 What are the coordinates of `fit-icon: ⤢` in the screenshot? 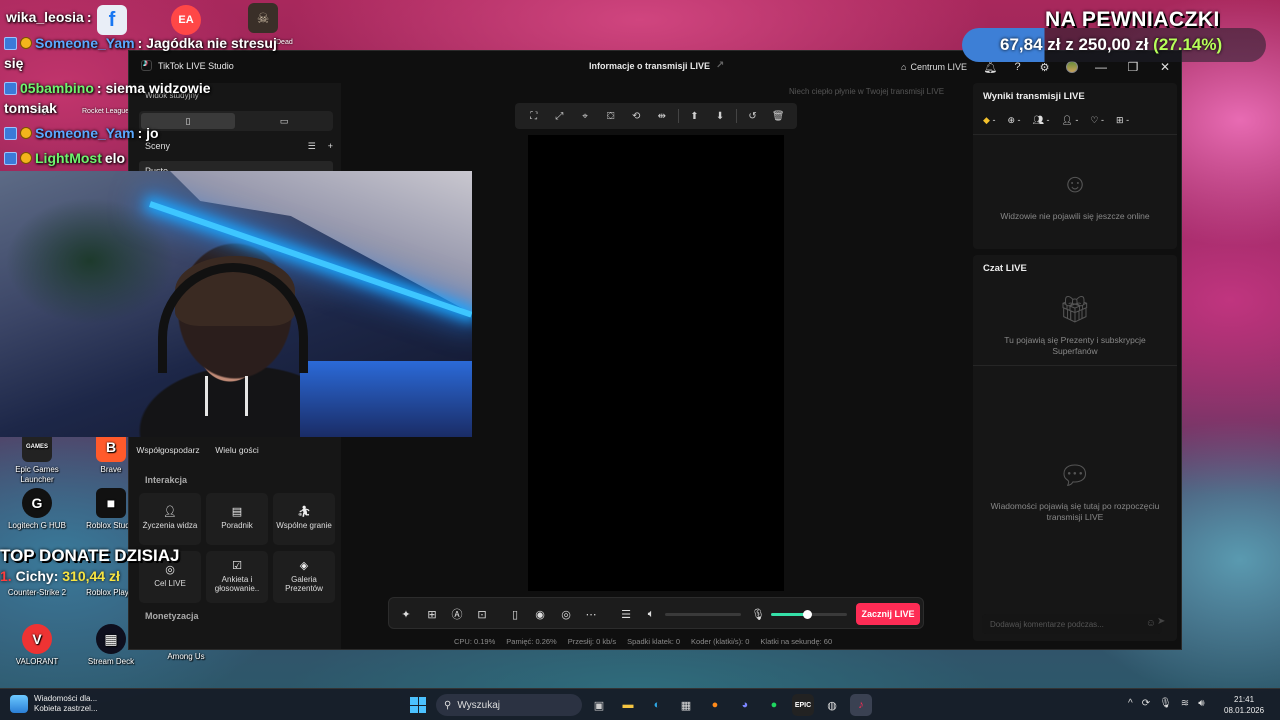 It's located at (560, 116).